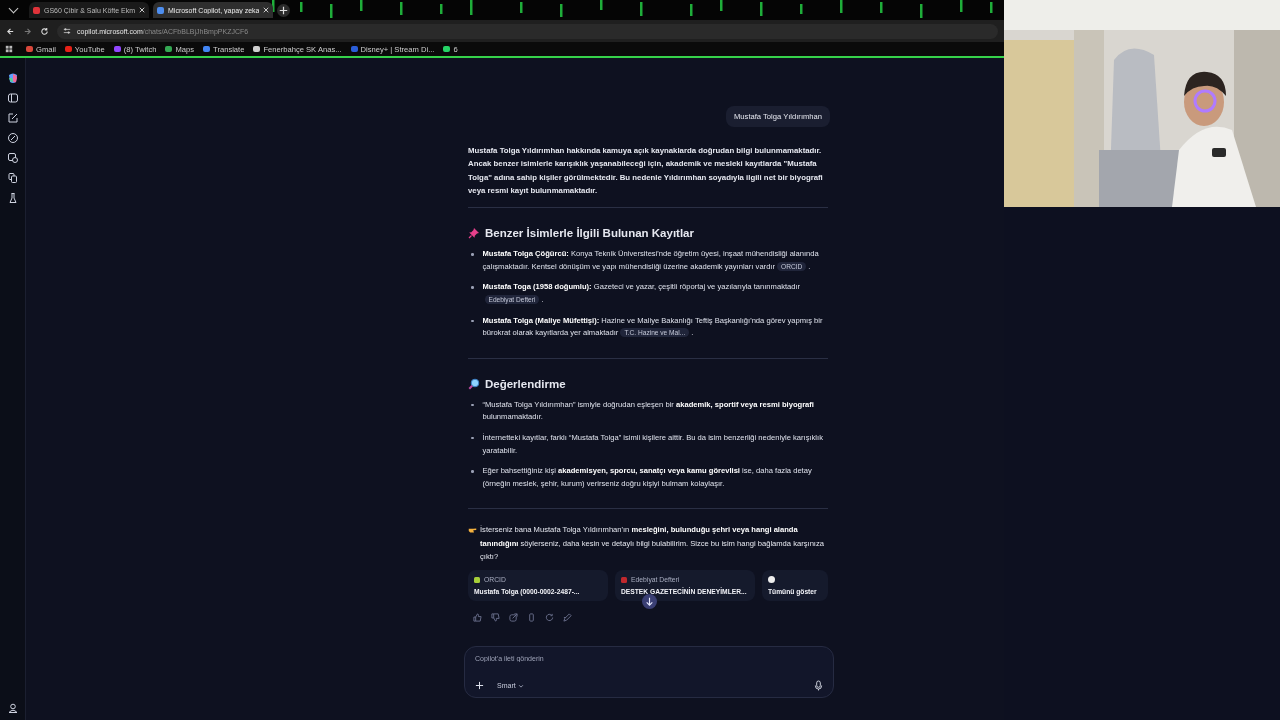 This screenshot has width=1280, height=720. What do you see at coordinates (44, 31) in the screenshot?
I see `reload-icon` at bounding box center [44, 31].